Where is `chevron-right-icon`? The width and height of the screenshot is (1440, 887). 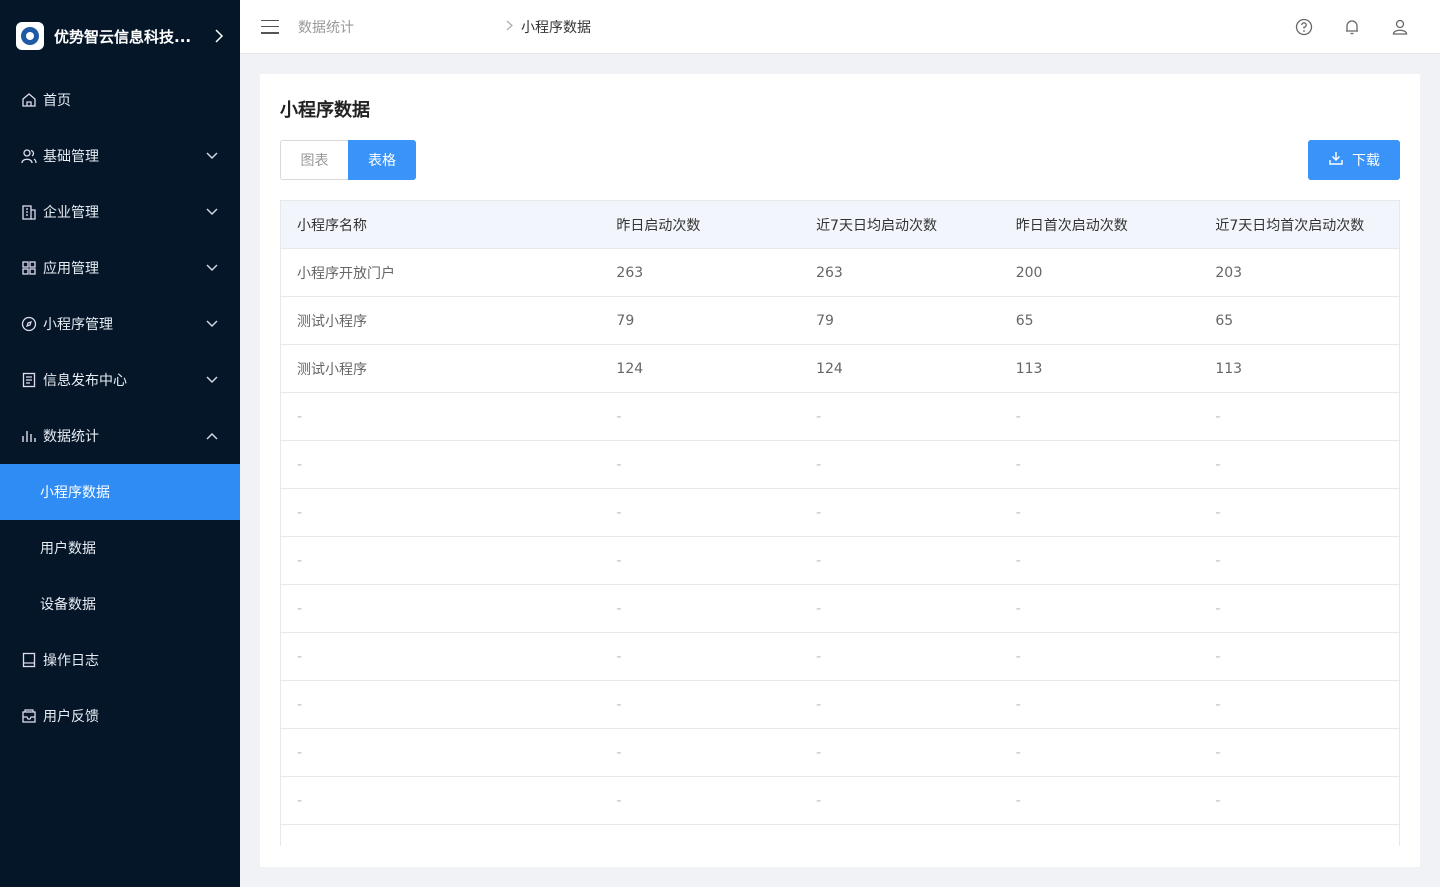 chevron-right-icon is located at coordinates (214, 36).